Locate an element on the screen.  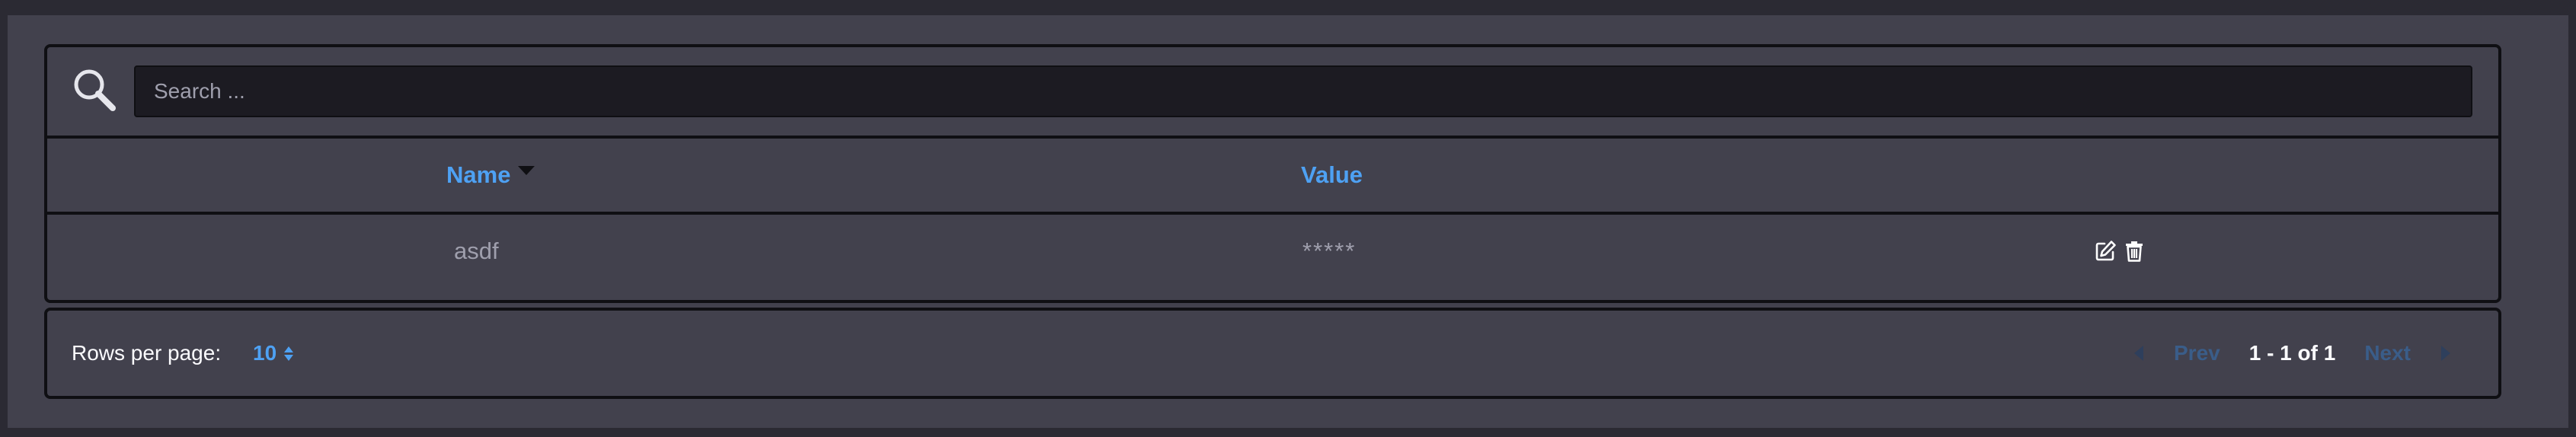
rows-per-page-value: 10 is located at coordinates (265, 353).